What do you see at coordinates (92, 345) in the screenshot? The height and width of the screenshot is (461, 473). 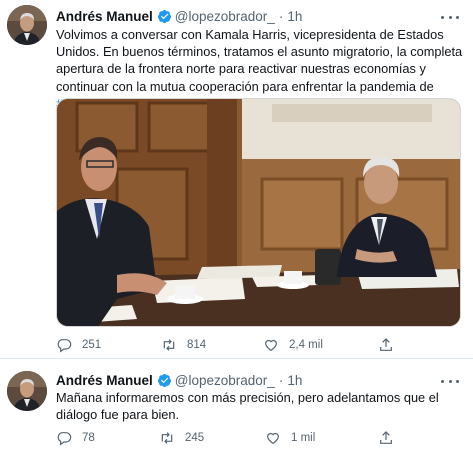 I see `reply-count: 251` at bounding box center [92, 345].